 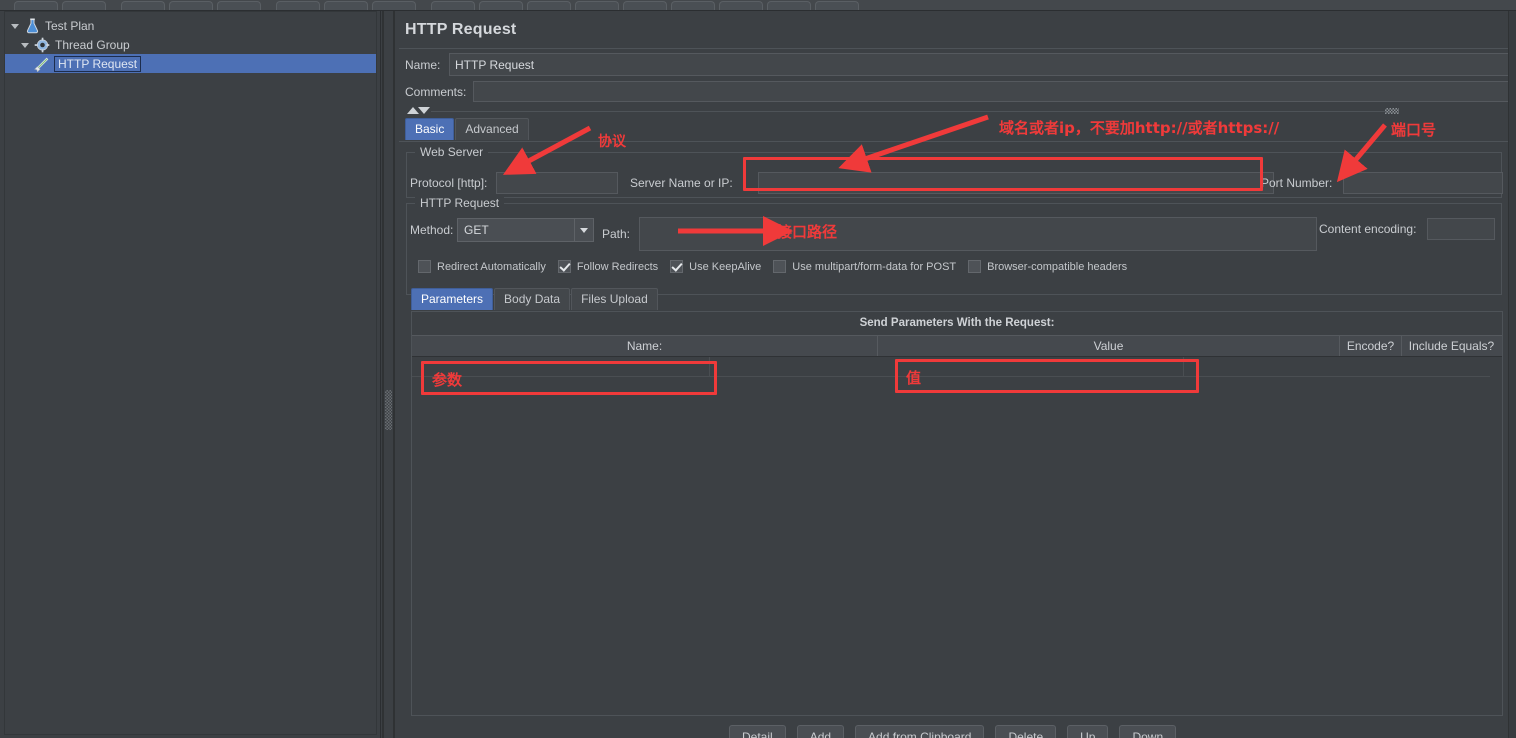 What do you see at coordinates (614, 299) in the screenshot?
I see `tab-files-upload: Files Upload` at bounding box center [614, 299].